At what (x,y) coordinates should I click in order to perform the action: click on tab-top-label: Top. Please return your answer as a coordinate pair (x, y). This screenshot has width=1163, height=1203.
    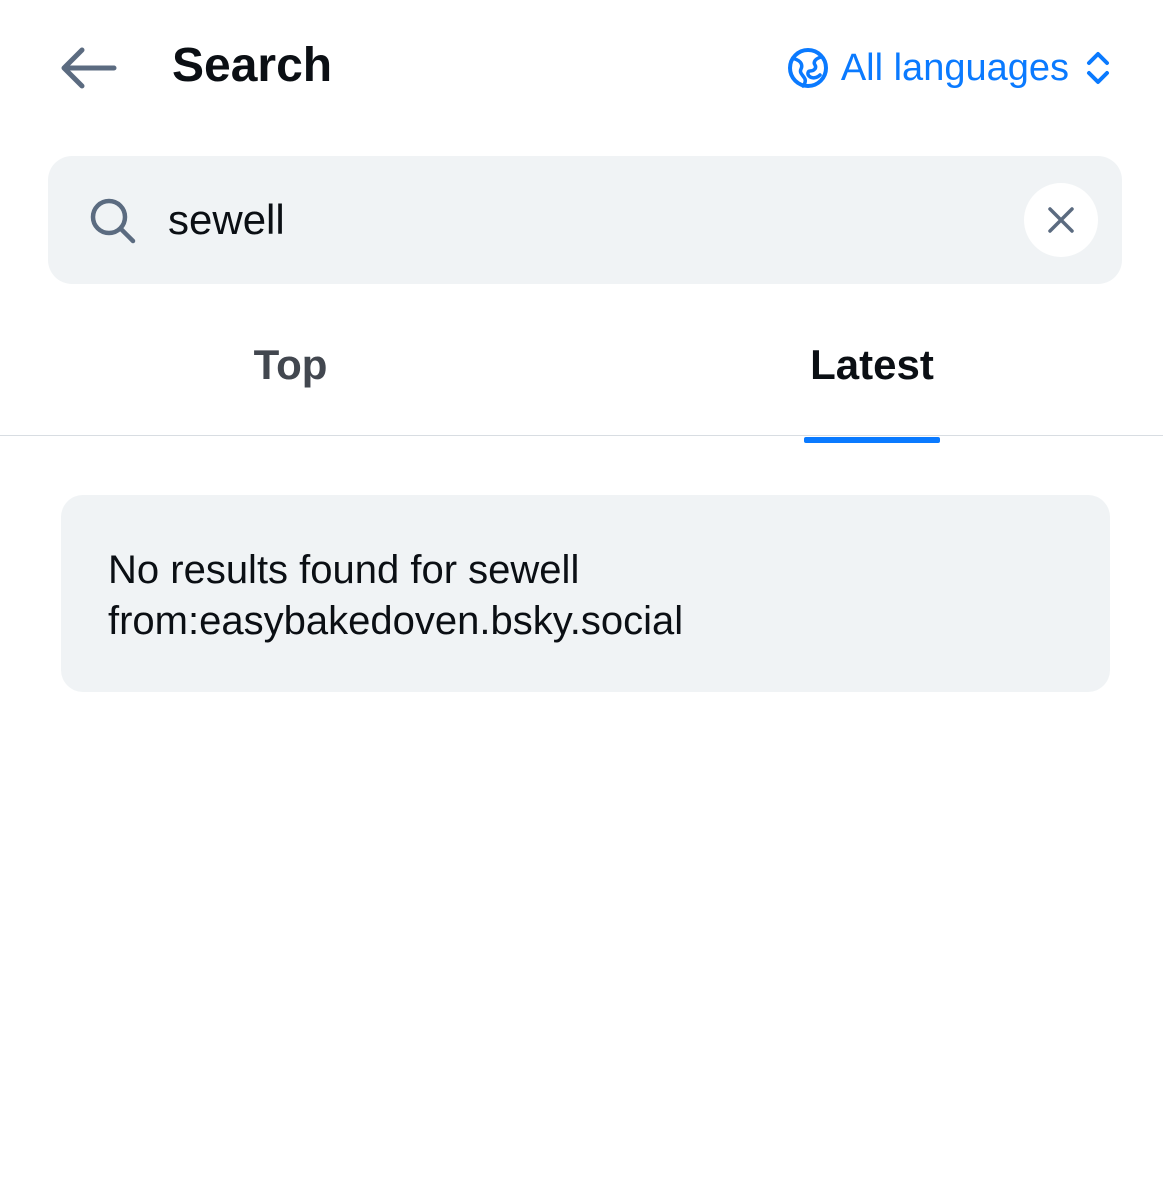
    Looking at the image, I should click on (290, 364).